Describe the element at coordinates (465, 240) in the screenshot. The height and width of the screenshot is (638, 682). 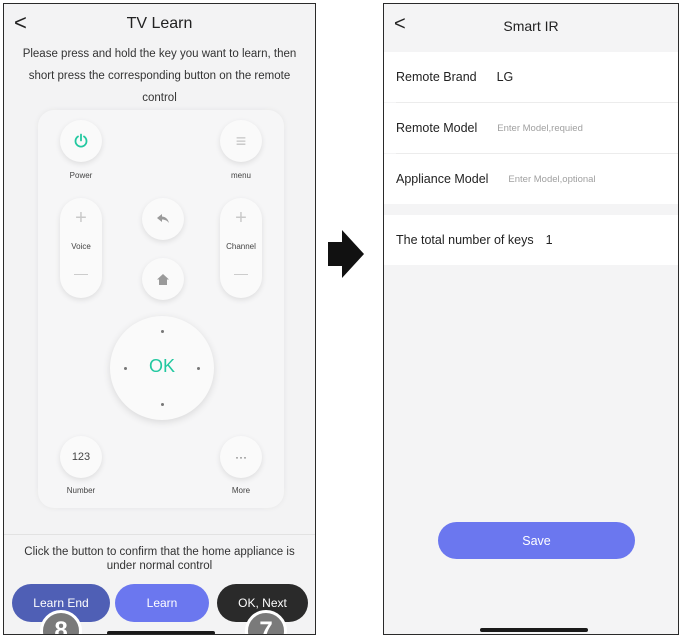
I see `total-keys-label: The total number of keys` at that location.